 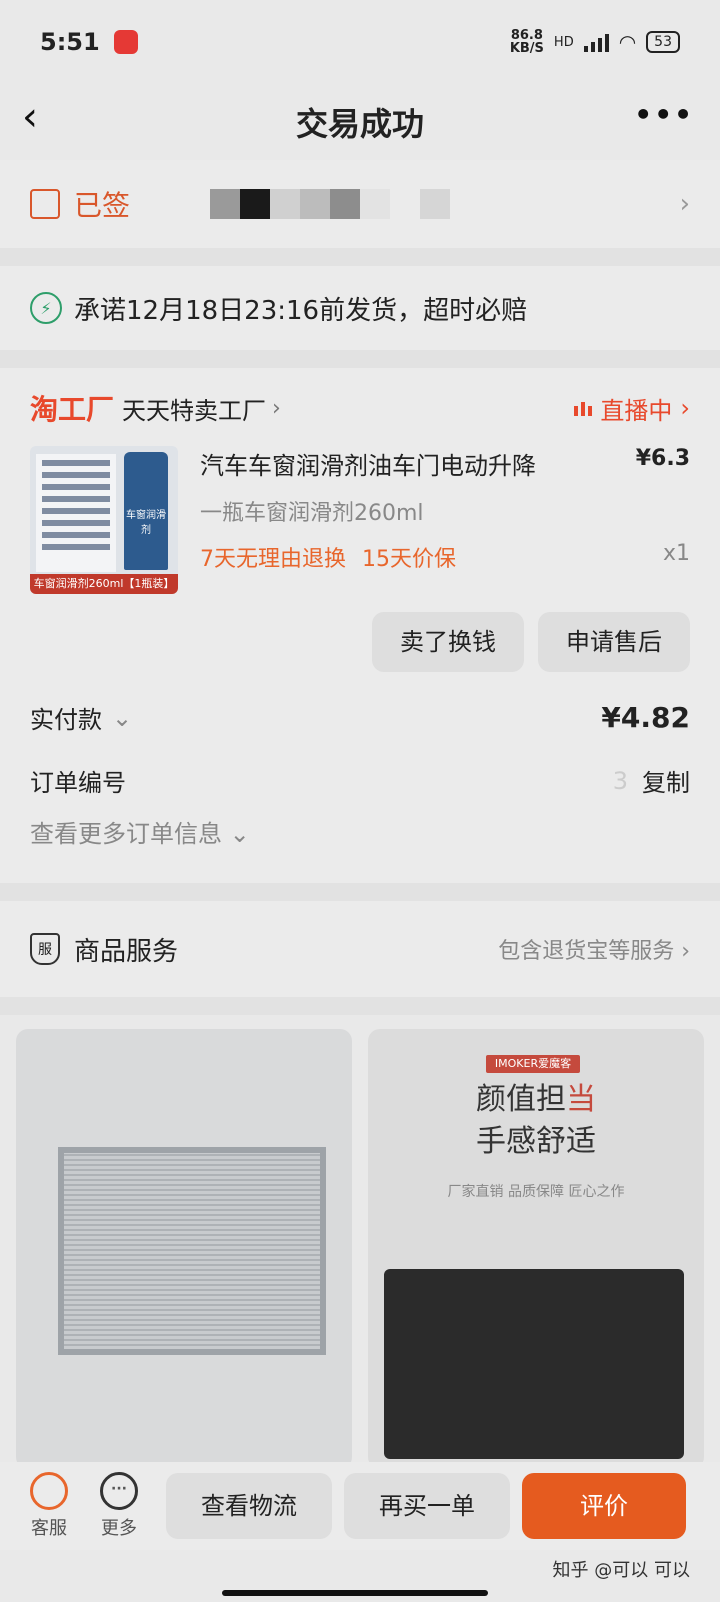 I want to click on sell-button: 卖了换钱, so click(x=448, y=642).